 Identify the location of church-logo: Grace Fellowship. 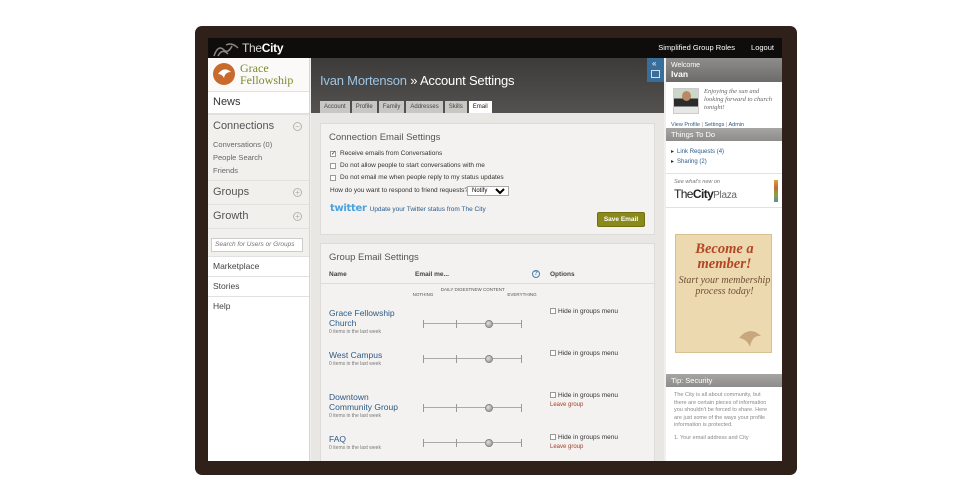
(258, 75).